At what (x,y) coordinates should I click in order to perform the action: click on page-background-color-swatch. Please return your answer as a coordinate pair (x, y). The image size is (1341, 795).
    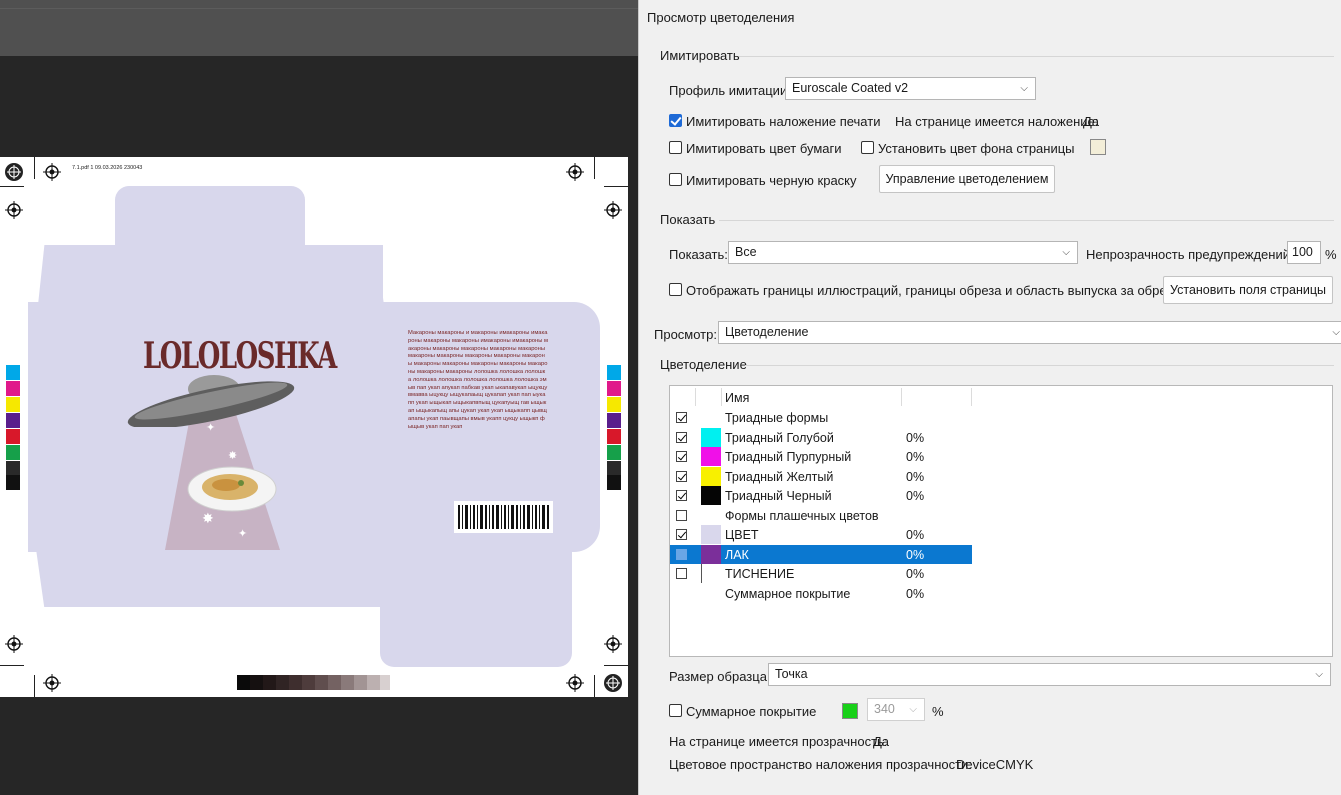
    Looking at the image, I should click on (1098, 147).